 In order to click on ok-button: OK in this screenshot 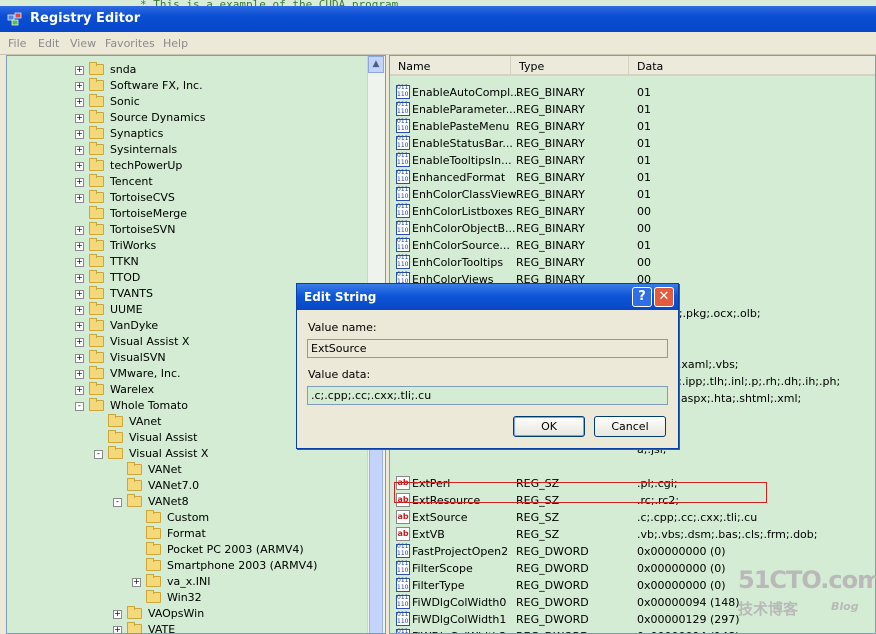, I will do `click(549, 426)`.